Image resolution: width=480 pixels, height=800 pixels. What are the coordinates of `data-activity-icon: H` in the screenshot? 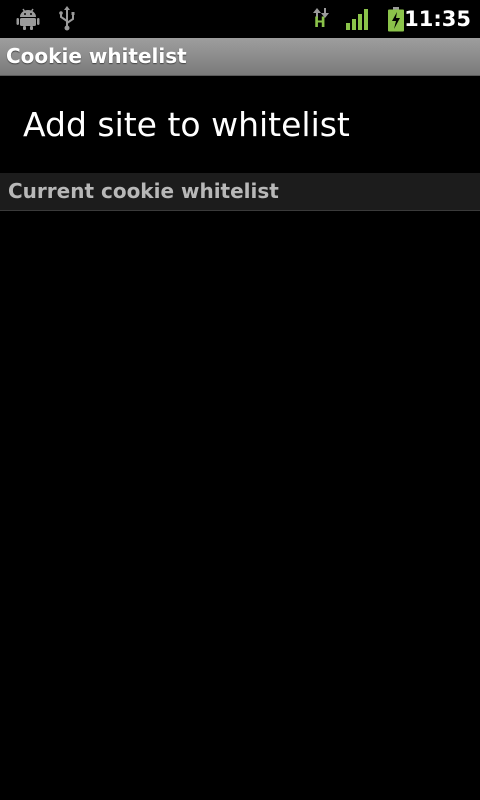 It's located at (321, 21).